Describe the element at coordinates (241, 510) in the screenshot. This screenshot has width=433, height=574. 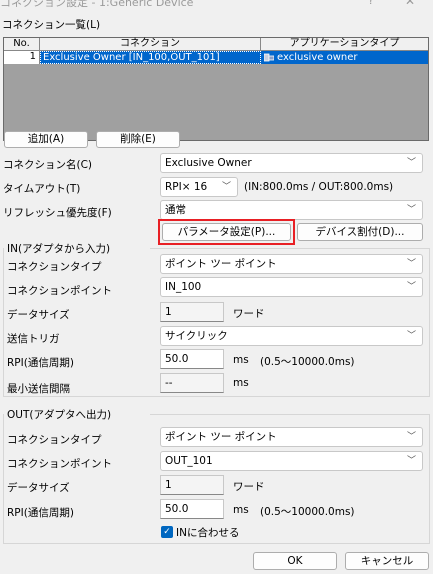
I see `out-rpi-unit: ms` at that location.